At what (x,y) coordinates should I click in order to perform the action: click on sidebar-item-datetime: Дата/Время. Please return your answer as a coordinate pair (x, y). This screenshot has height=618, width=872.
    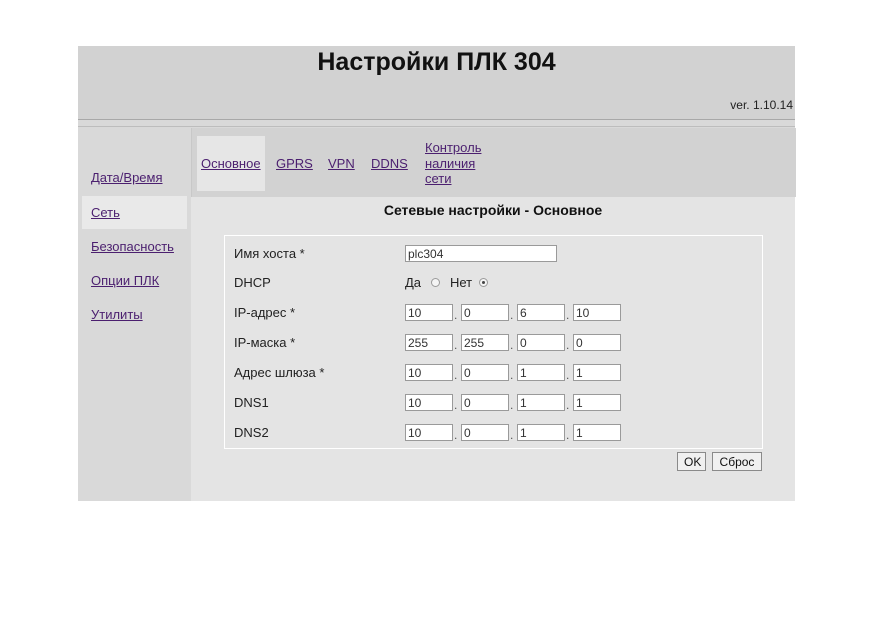
    Looking at the image, I should click on (134, 177).